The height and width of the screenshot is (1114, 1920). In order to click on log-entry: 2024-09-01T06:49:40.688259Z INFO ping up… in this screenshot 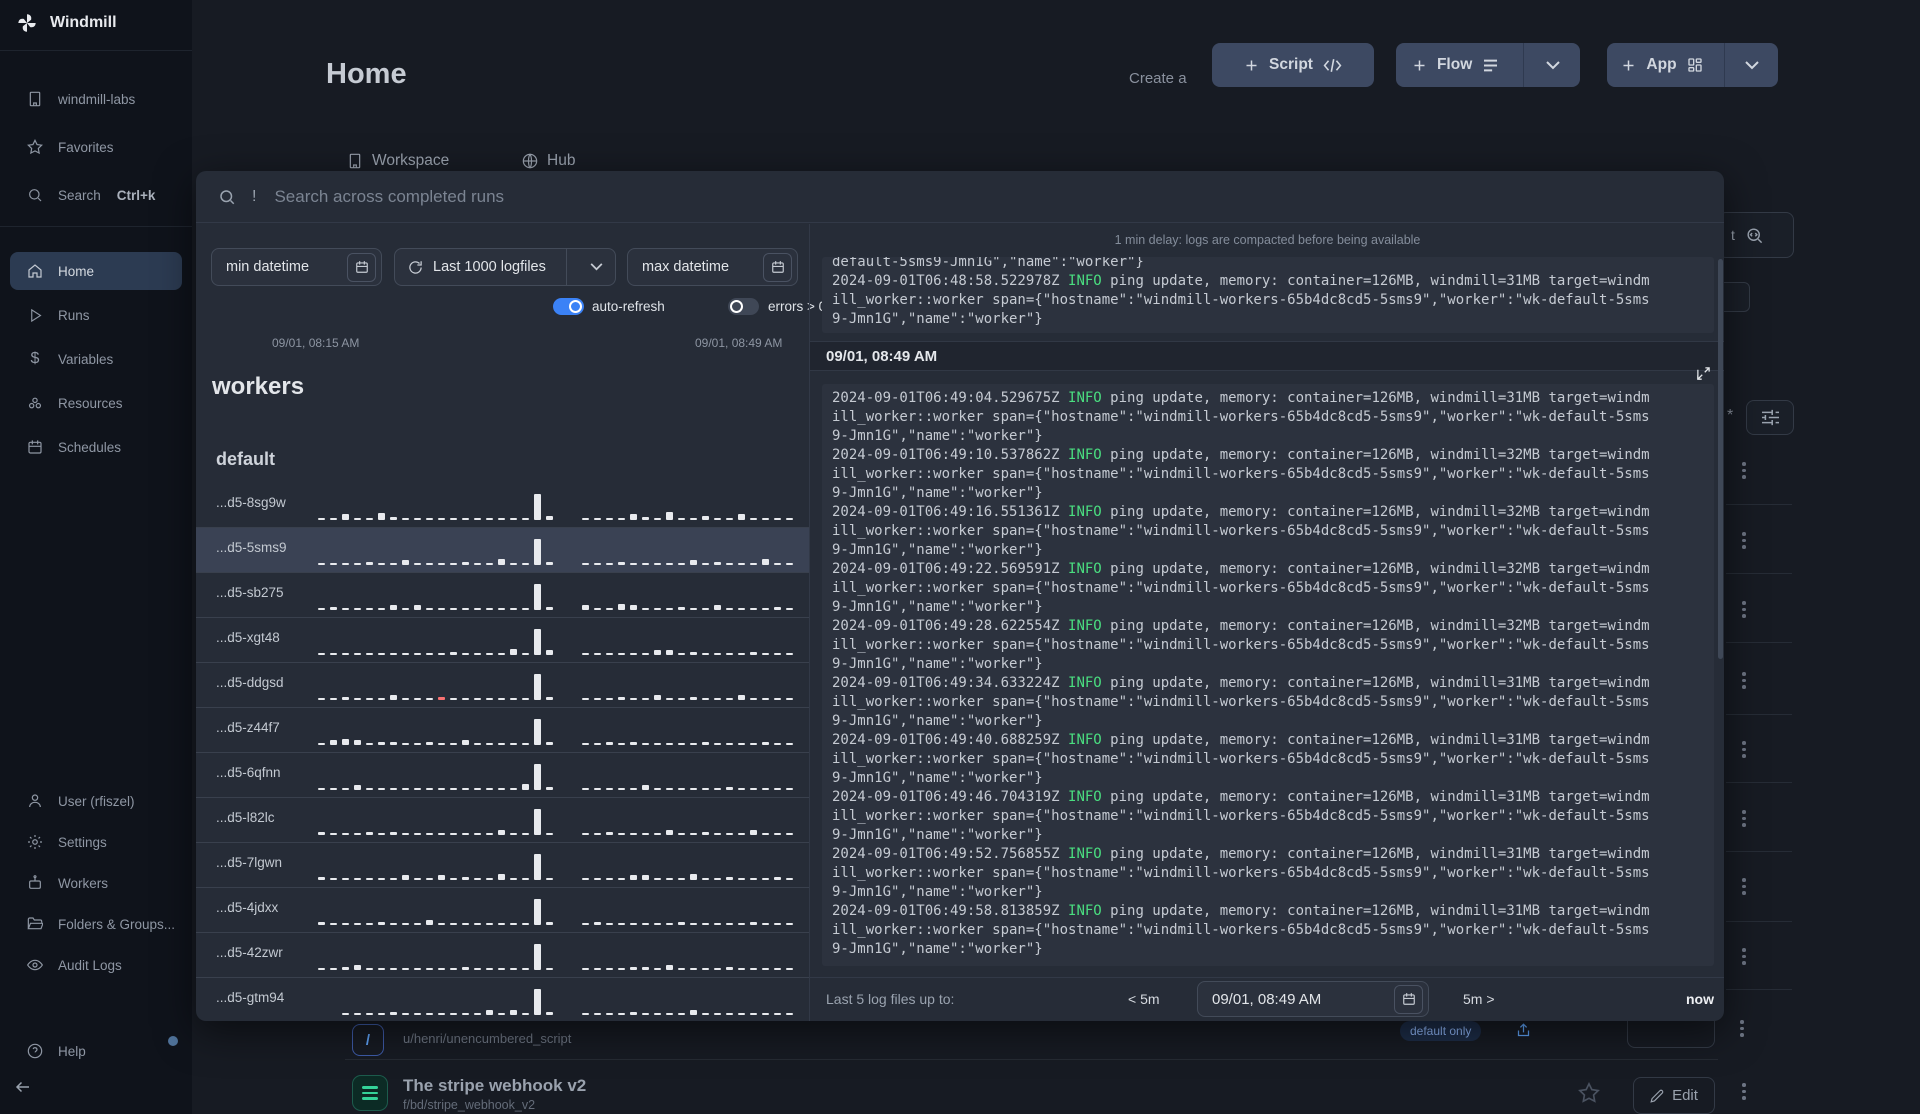, I will do `click(1241, 759)`.